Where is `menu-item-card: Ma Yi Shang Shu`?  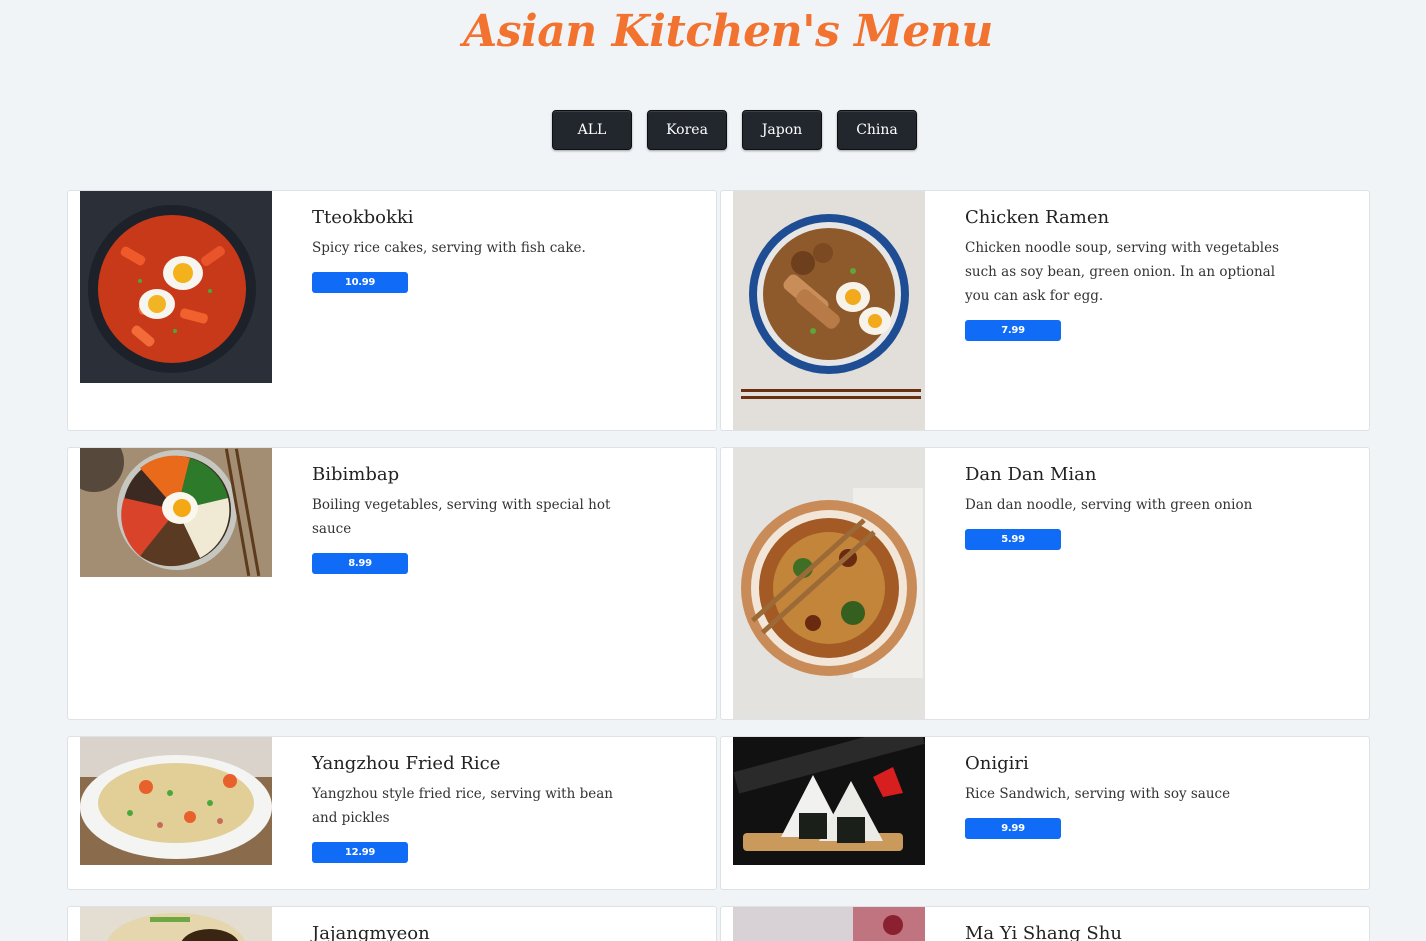 menu-item-card: Ma Yi Shang Shu is located at coordinates (1045, 923).